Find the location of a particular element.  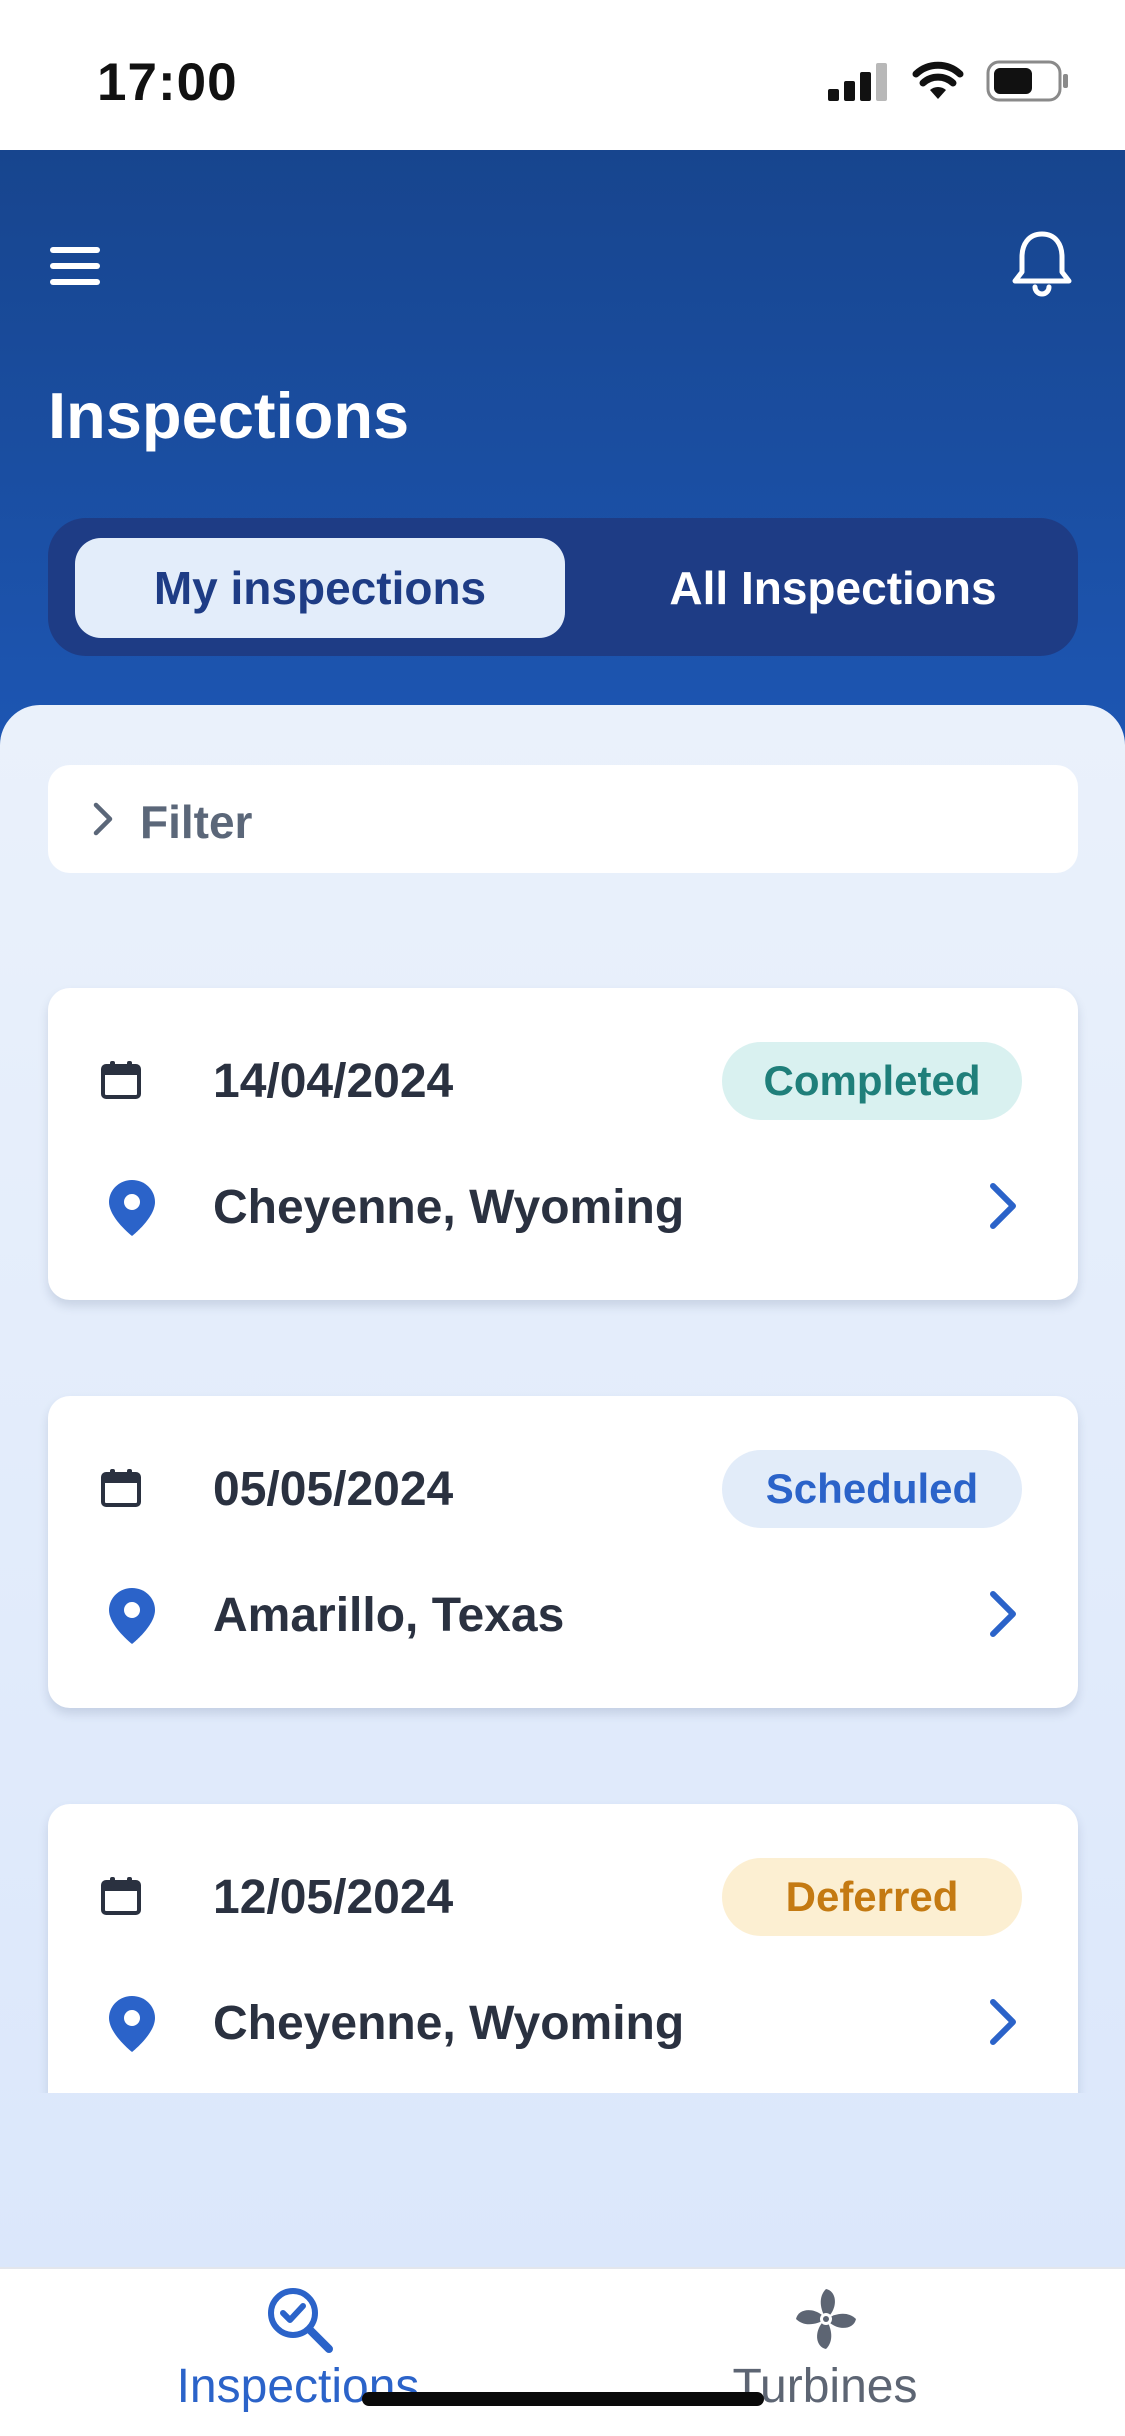

bell-icon is located at coordinates (1042, 264).